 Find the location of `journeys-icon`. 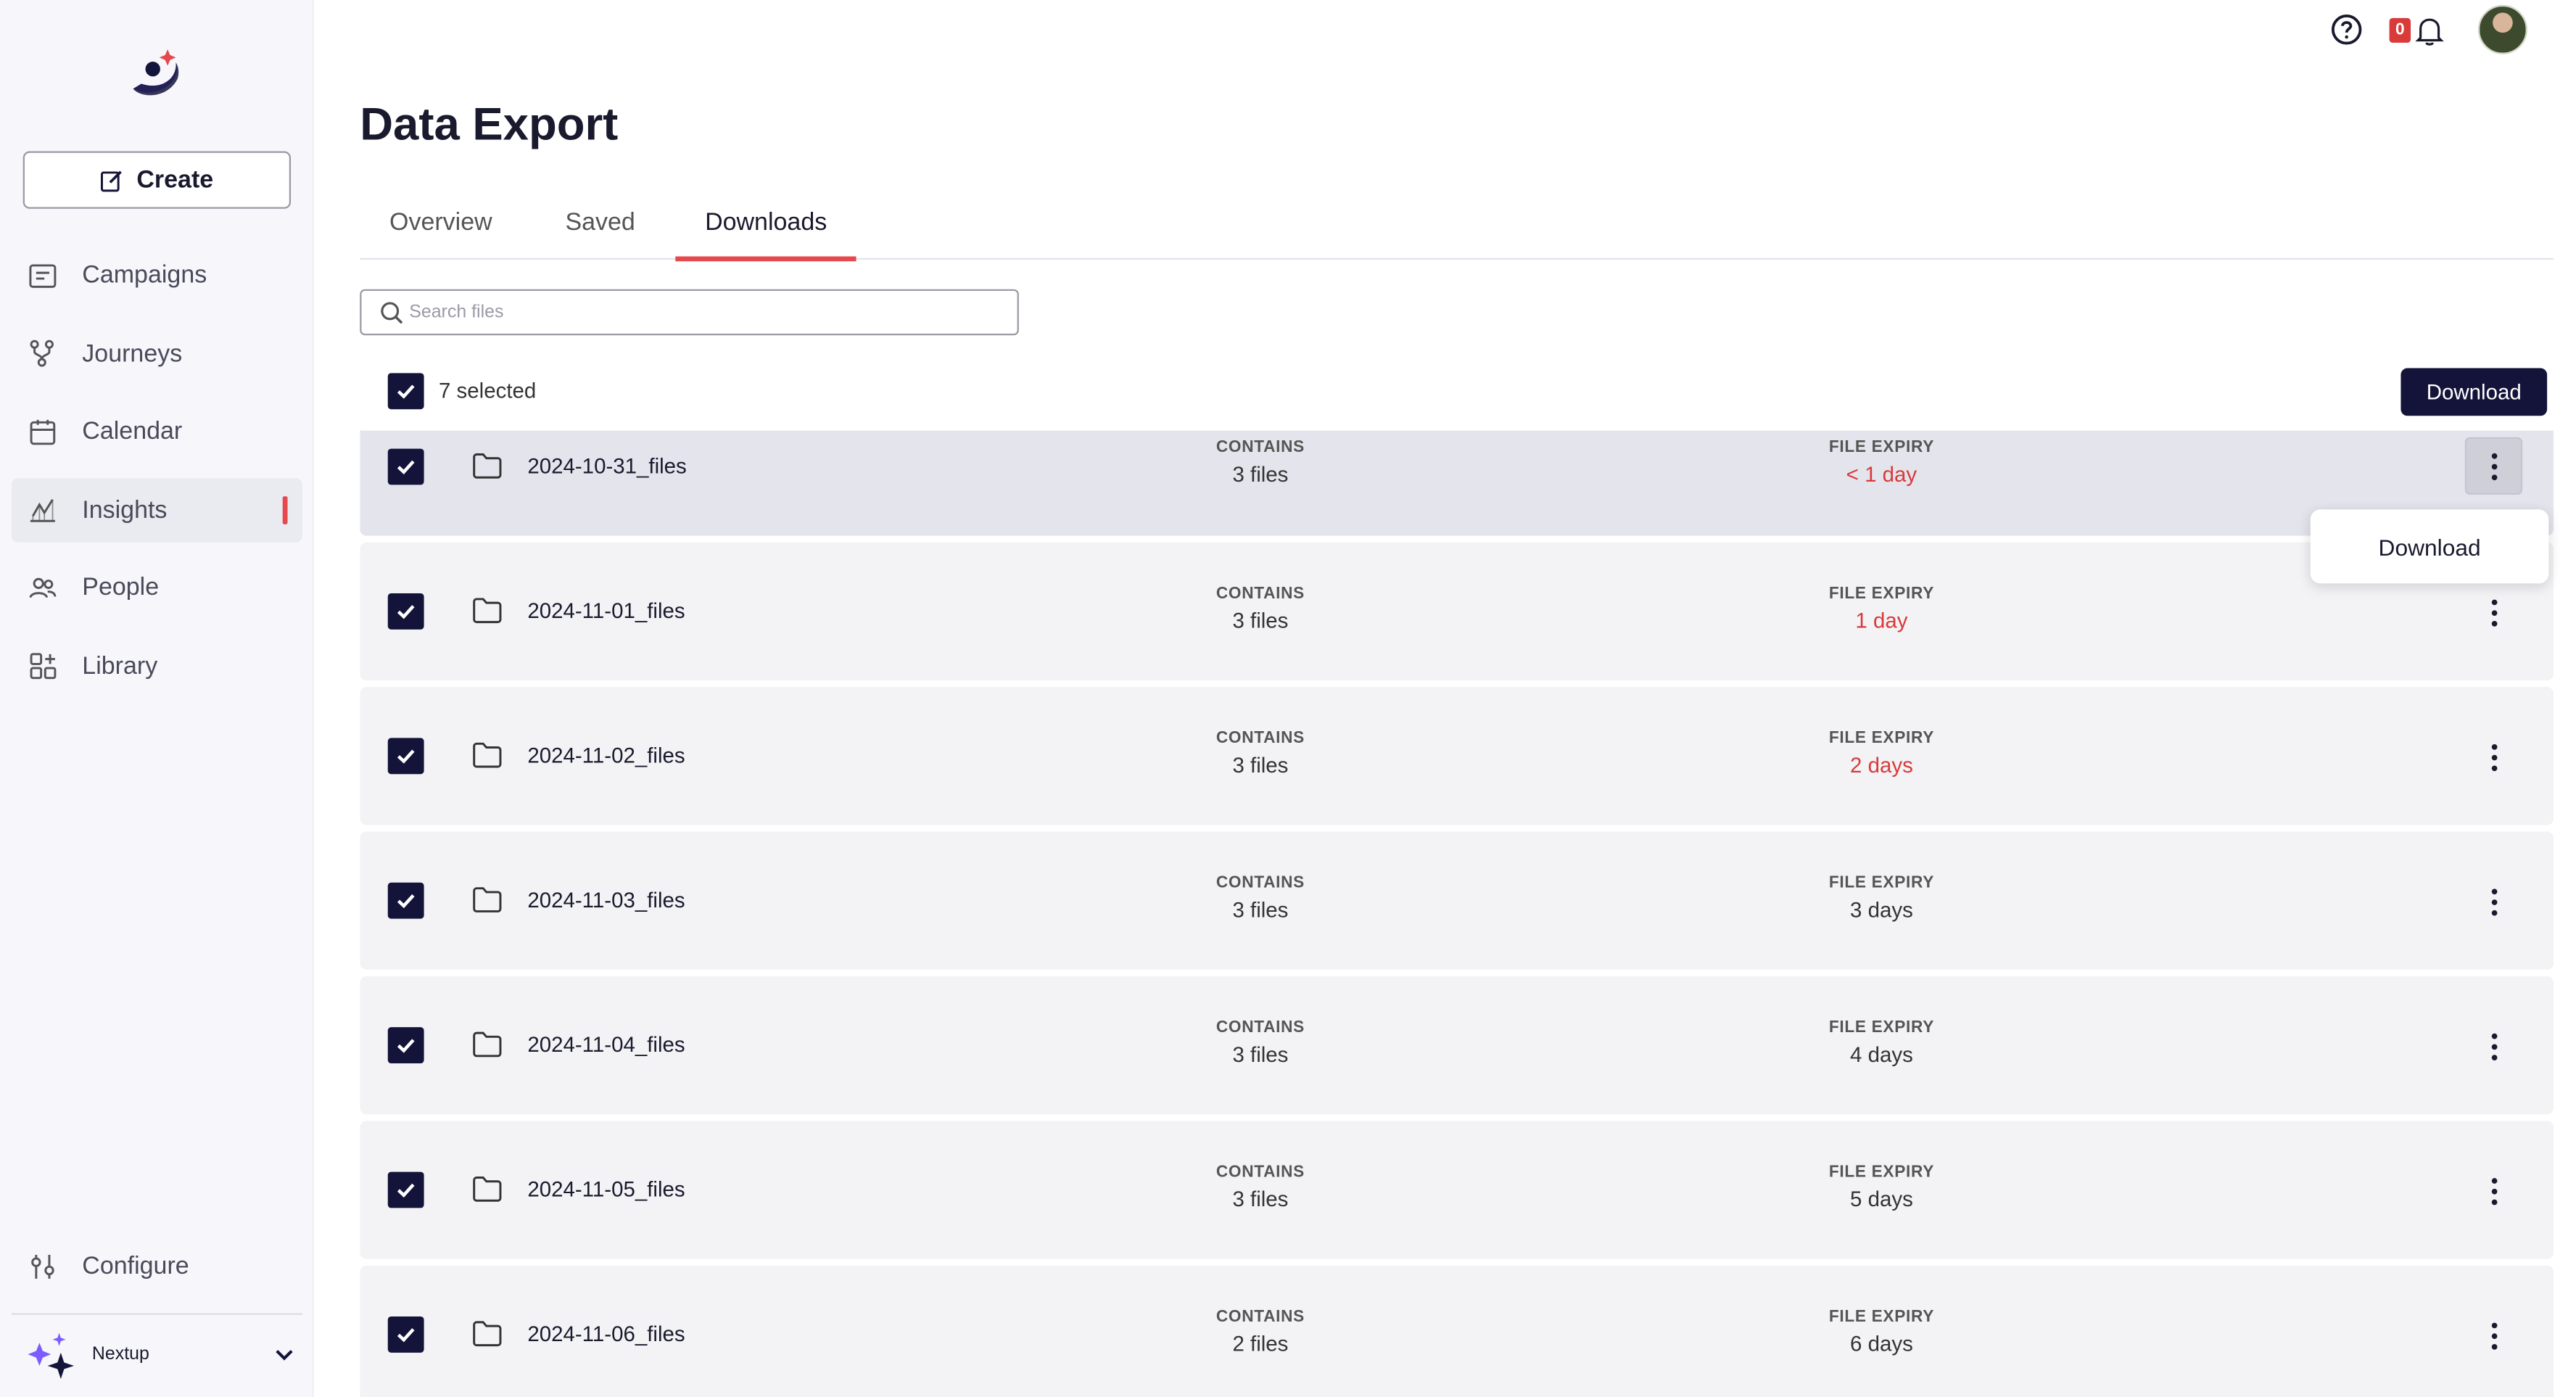

journeys-icon is located at coordinates (42, 353).